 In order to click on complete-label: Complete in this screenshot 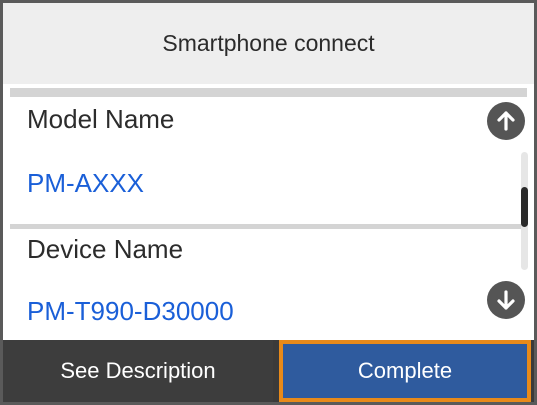, I will do `click(405, 370)`.